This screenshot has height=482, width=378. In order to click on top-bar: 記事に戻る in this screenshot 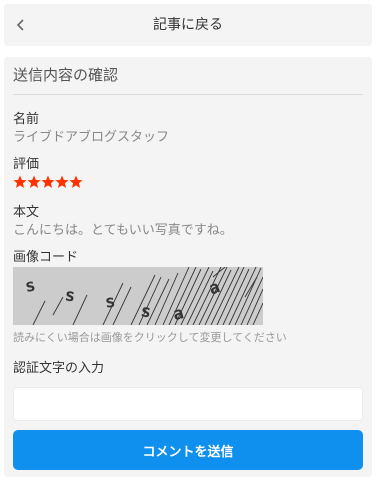, I will do `click(188, 25)`.